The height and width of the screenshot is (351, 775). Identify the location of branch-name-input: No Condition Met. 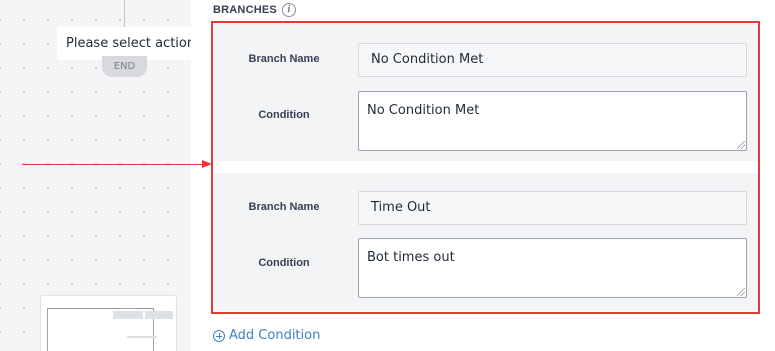
(552, 60).